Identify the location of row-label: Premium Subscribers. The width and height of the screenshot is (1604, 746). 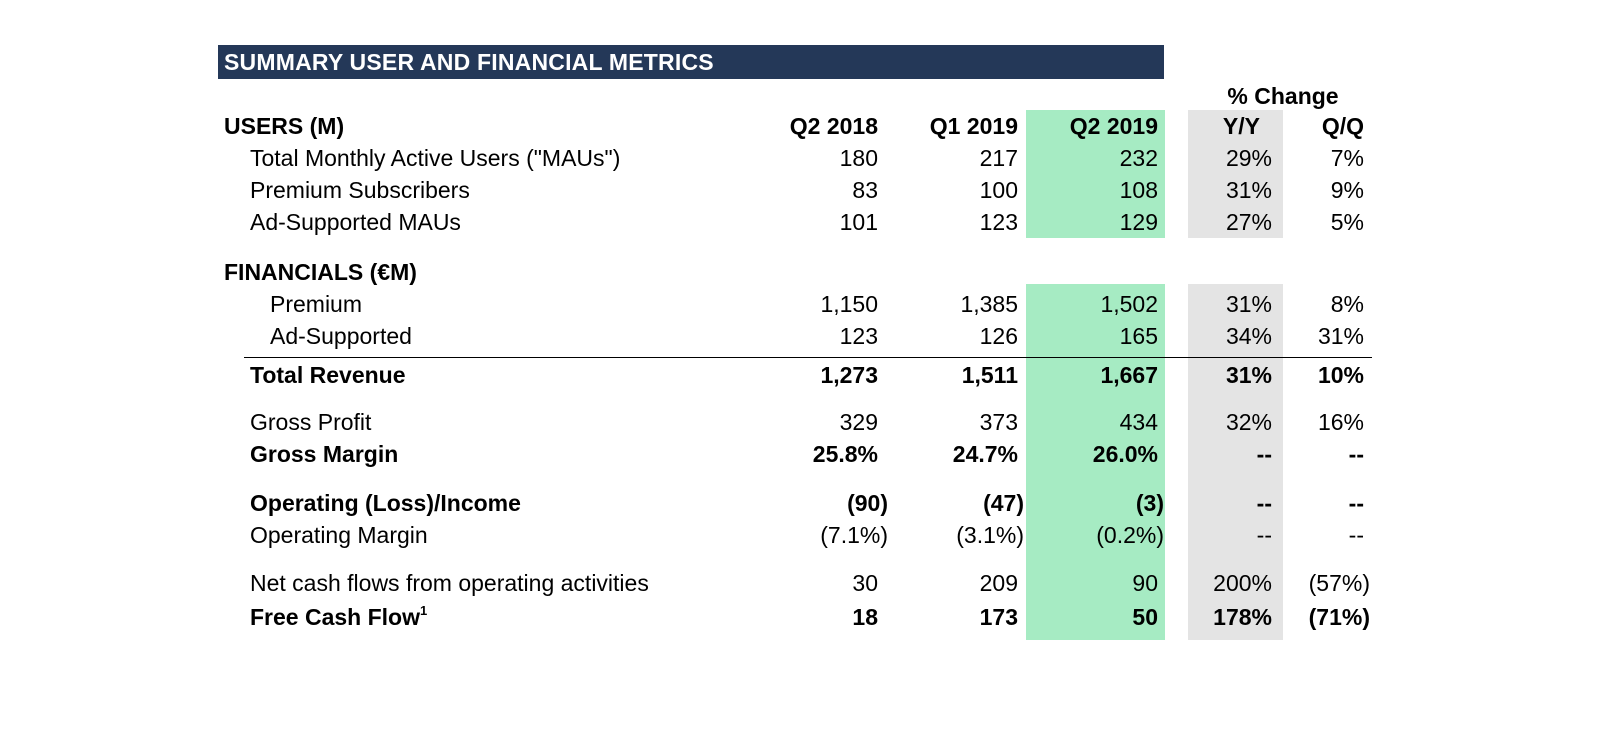
(360, 190).